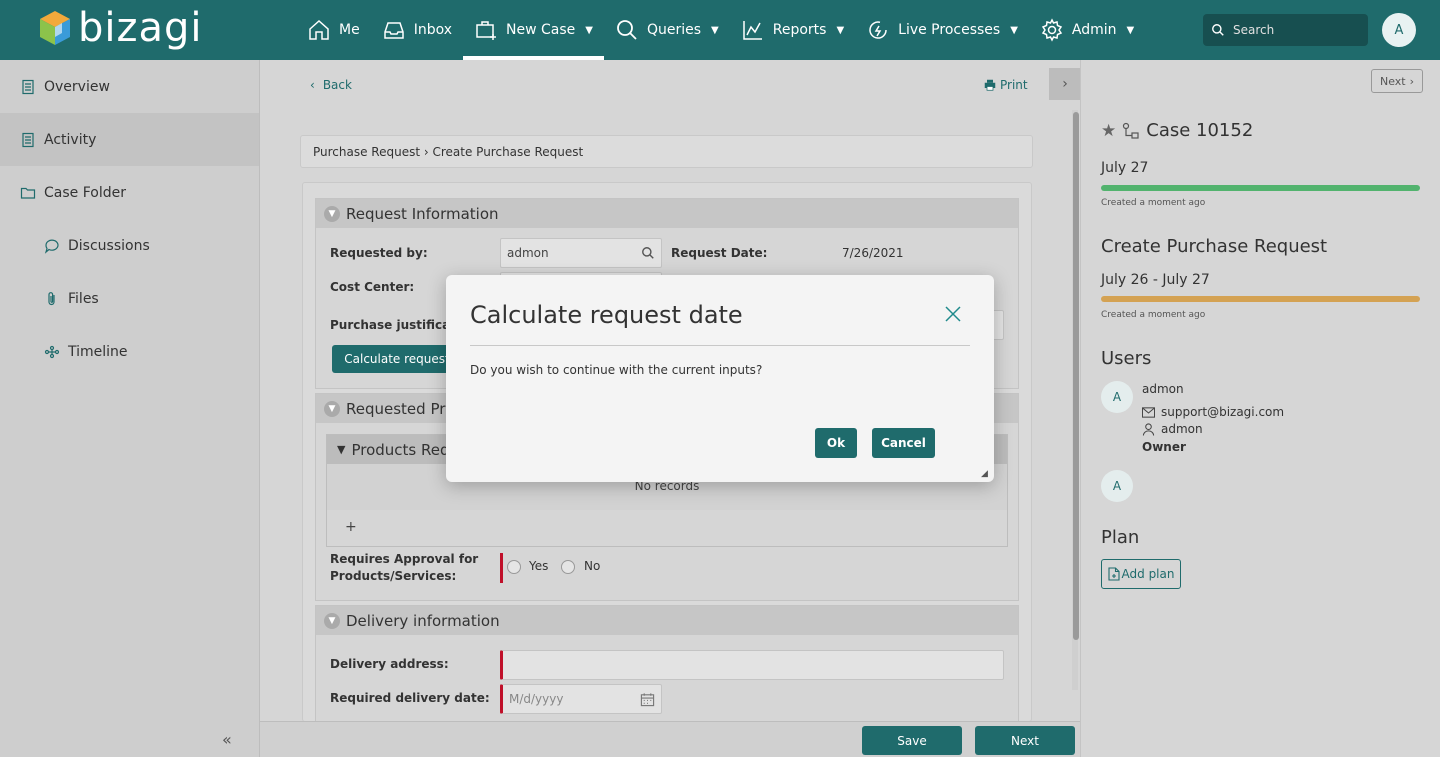 This screenshot has height=757, width=1440. What do you see at coordinates (1148, 429) in the screenshot?
I see `user-icon` at bounding box center [1148, 429].